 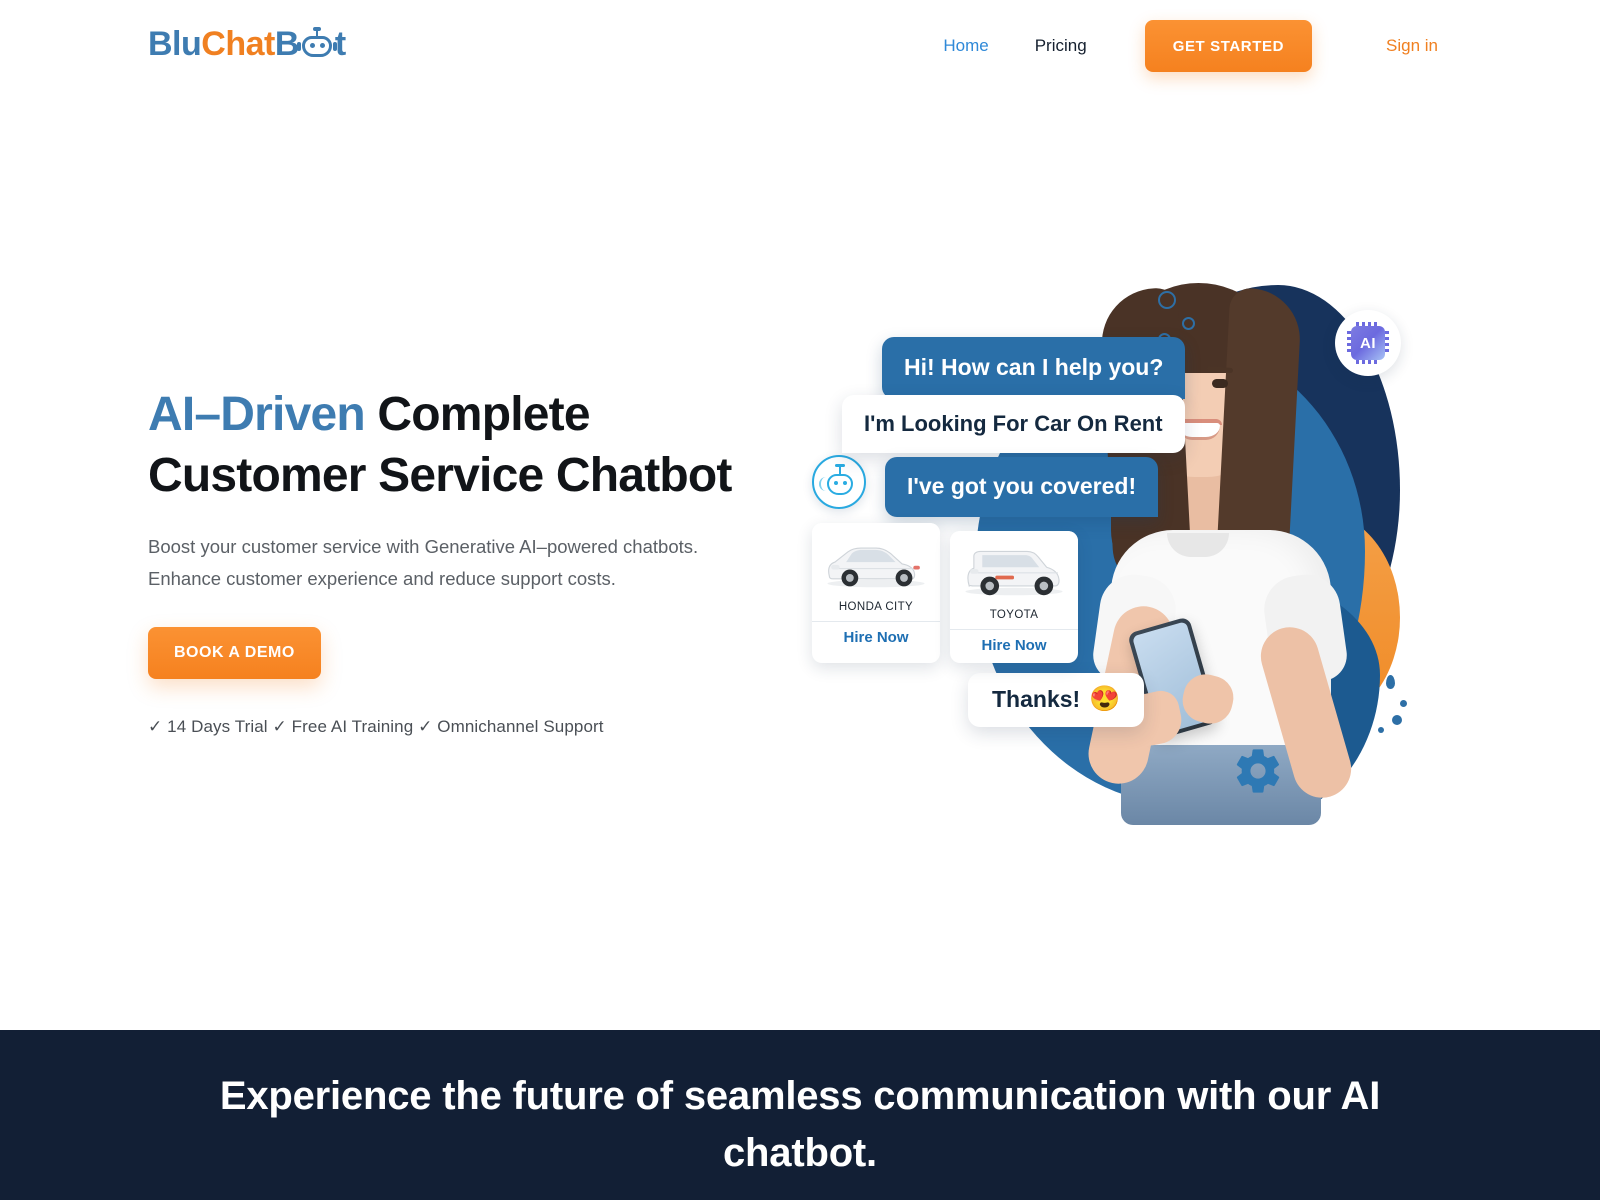 What do you see at coordinates (876, 607) in the screenshot?
I see `car-name: HONDA CITY` at bounding box center [876, 607].